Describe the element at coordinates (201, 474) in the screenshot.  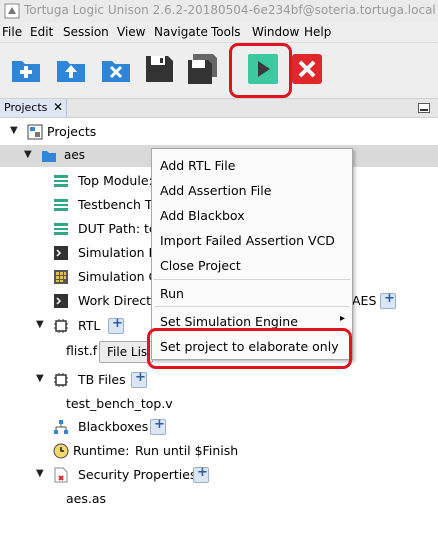
I see `add-security-plus-icon` at that location.